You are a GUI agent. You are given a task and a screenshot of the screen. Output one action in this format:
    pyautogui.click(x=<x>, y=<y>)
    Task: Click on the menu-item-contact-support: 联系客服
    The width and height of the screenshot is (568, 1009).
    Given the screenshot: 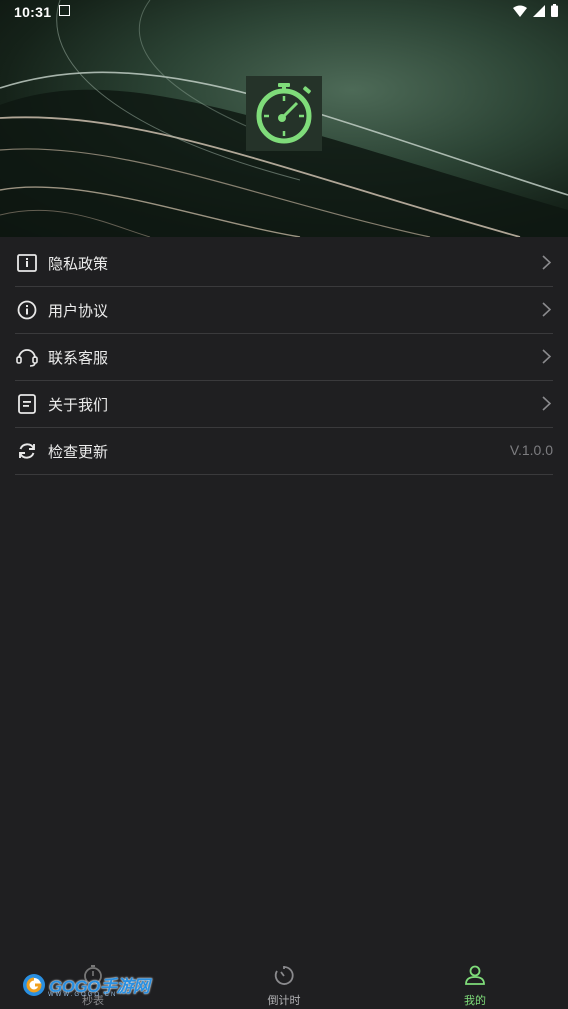 What is the action you would take?
    pyautogui.click(x=284, y=357)
    